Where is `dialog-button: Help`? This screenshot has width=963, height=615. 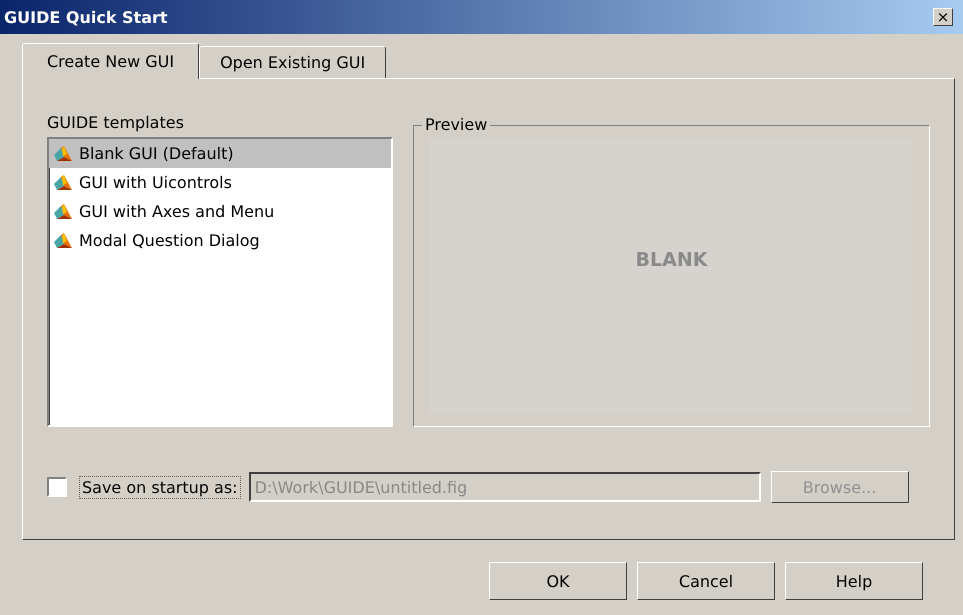 dialog-button: Help is located at coordinates (854, 581).